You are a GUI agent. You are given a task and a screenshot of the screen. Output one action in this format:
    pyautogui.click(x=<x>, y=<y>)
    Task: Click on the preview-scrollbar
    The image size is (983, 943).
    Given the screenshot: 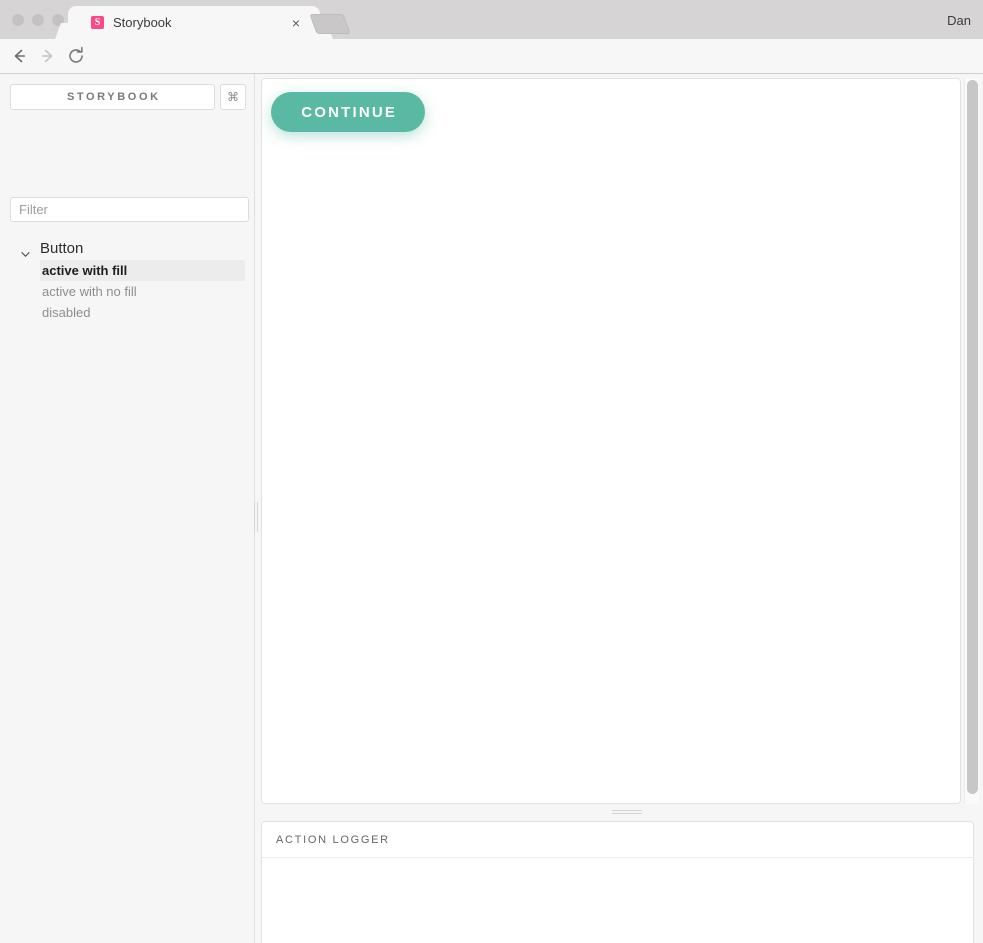 What is the action you would take?
    pyautogui.click(x=971, y=441)
    